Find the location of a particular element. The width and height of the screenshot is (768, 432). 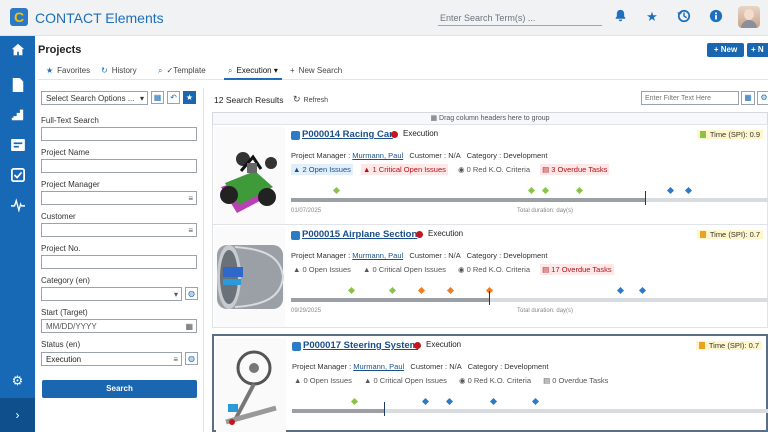

warning-icon: ▲ is located at coordinates (298, 380).